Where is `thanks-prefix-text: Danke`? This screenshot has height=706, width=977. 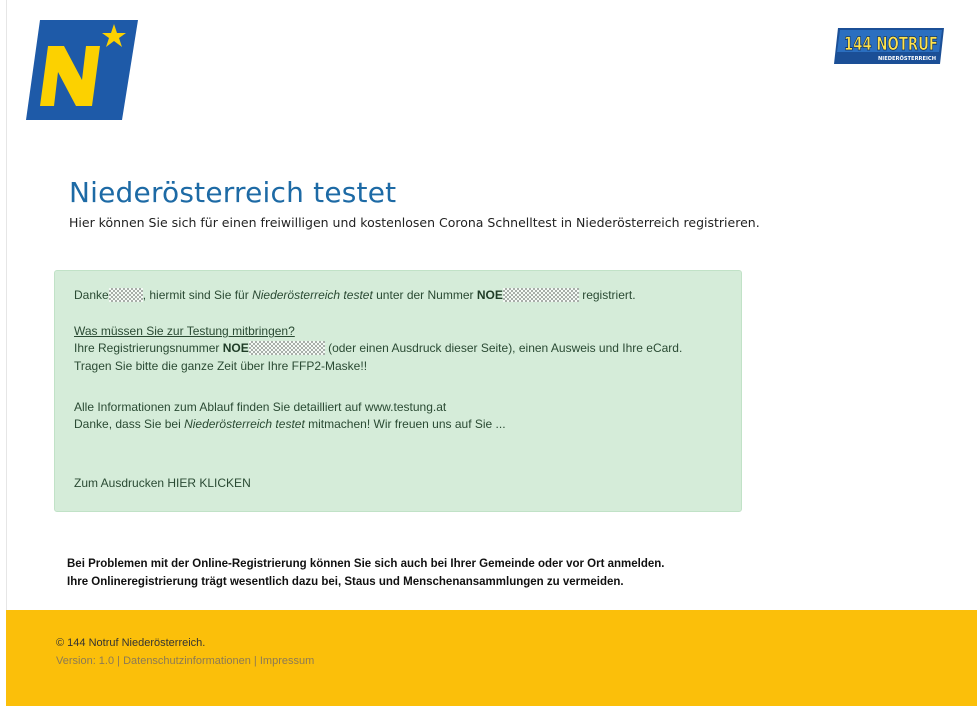
thanks-prefix-text: Danke is located at coordinates (91, 295).